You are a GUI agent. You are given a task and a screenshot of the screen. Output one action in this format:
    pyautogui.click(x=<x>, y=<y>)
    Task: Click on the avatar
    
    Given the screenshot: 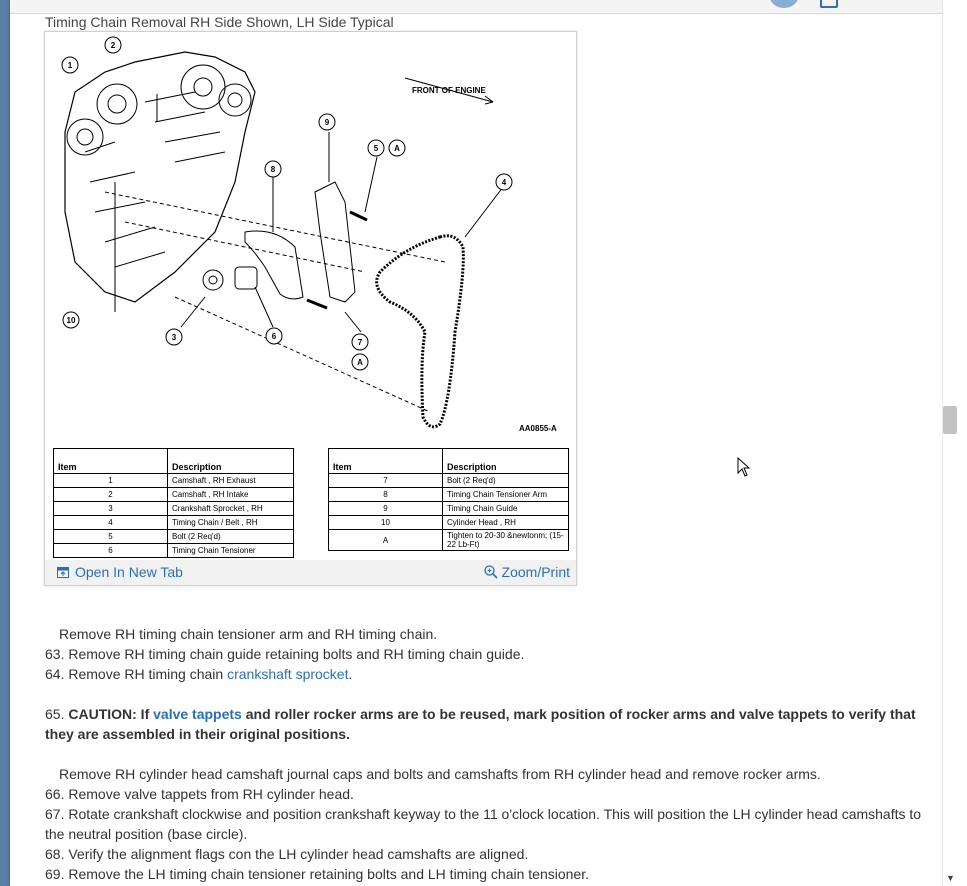 What is the action you would take?
    pyautogui.click(x=784, y=4)
    